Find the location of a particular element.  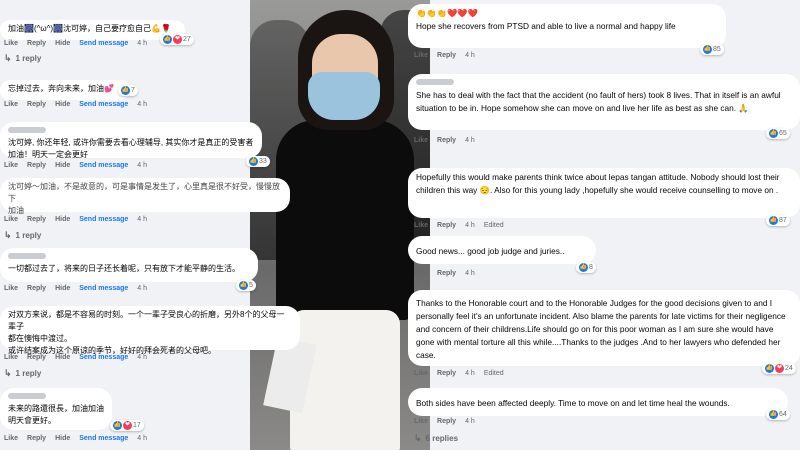

reaction-count: 👍 64 is located at coordinates (778, 414).